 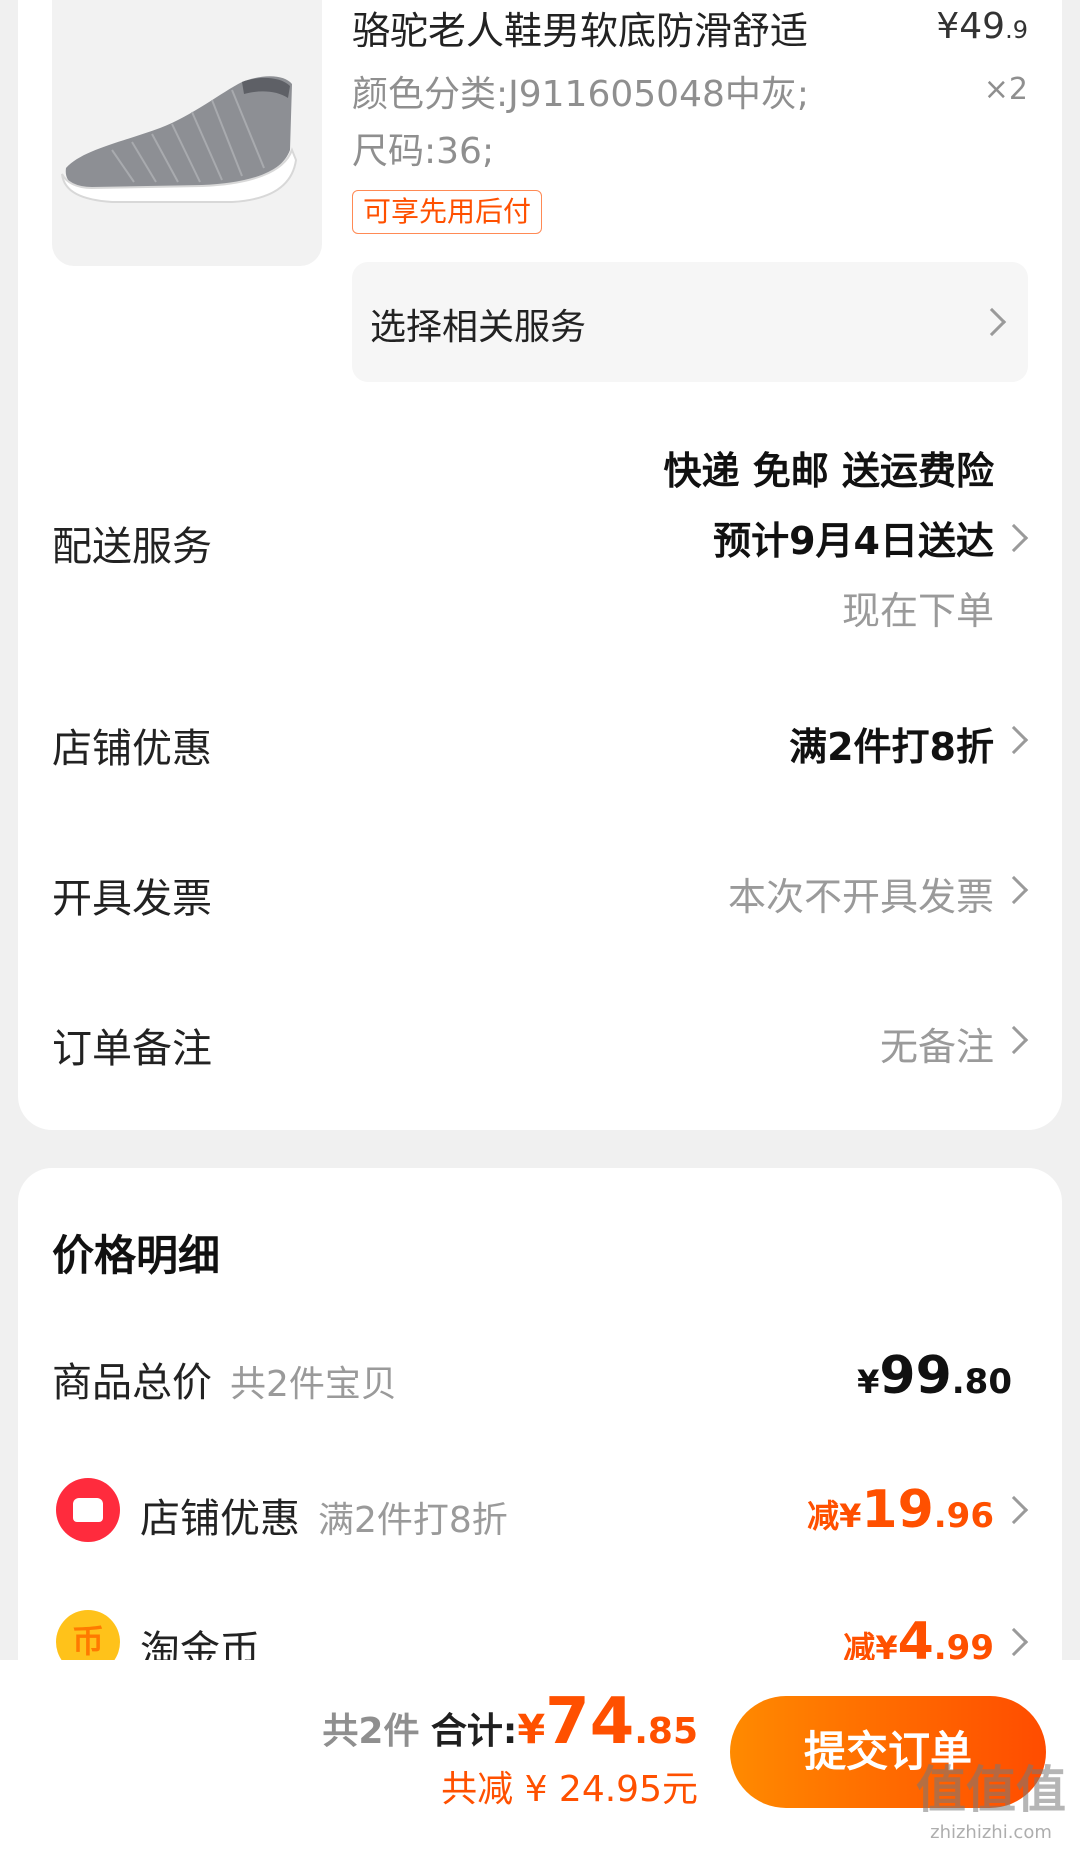 What do you see at coordinates (1005, 89) in the screenshot?
I see `product-quantity: ×2` at bounding box center [1005, 89].